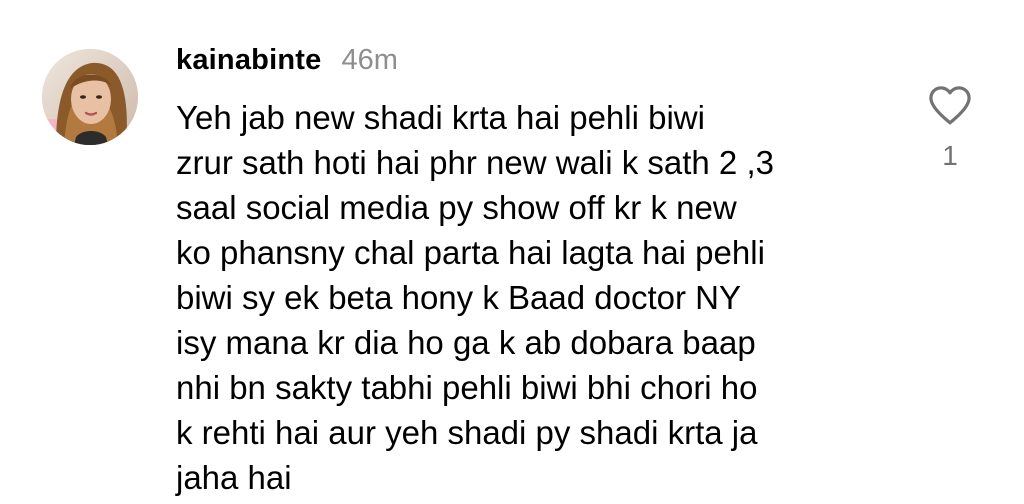 The image size is (1024, 504). I want to click on heart-outline-icon, so click(950, 105).